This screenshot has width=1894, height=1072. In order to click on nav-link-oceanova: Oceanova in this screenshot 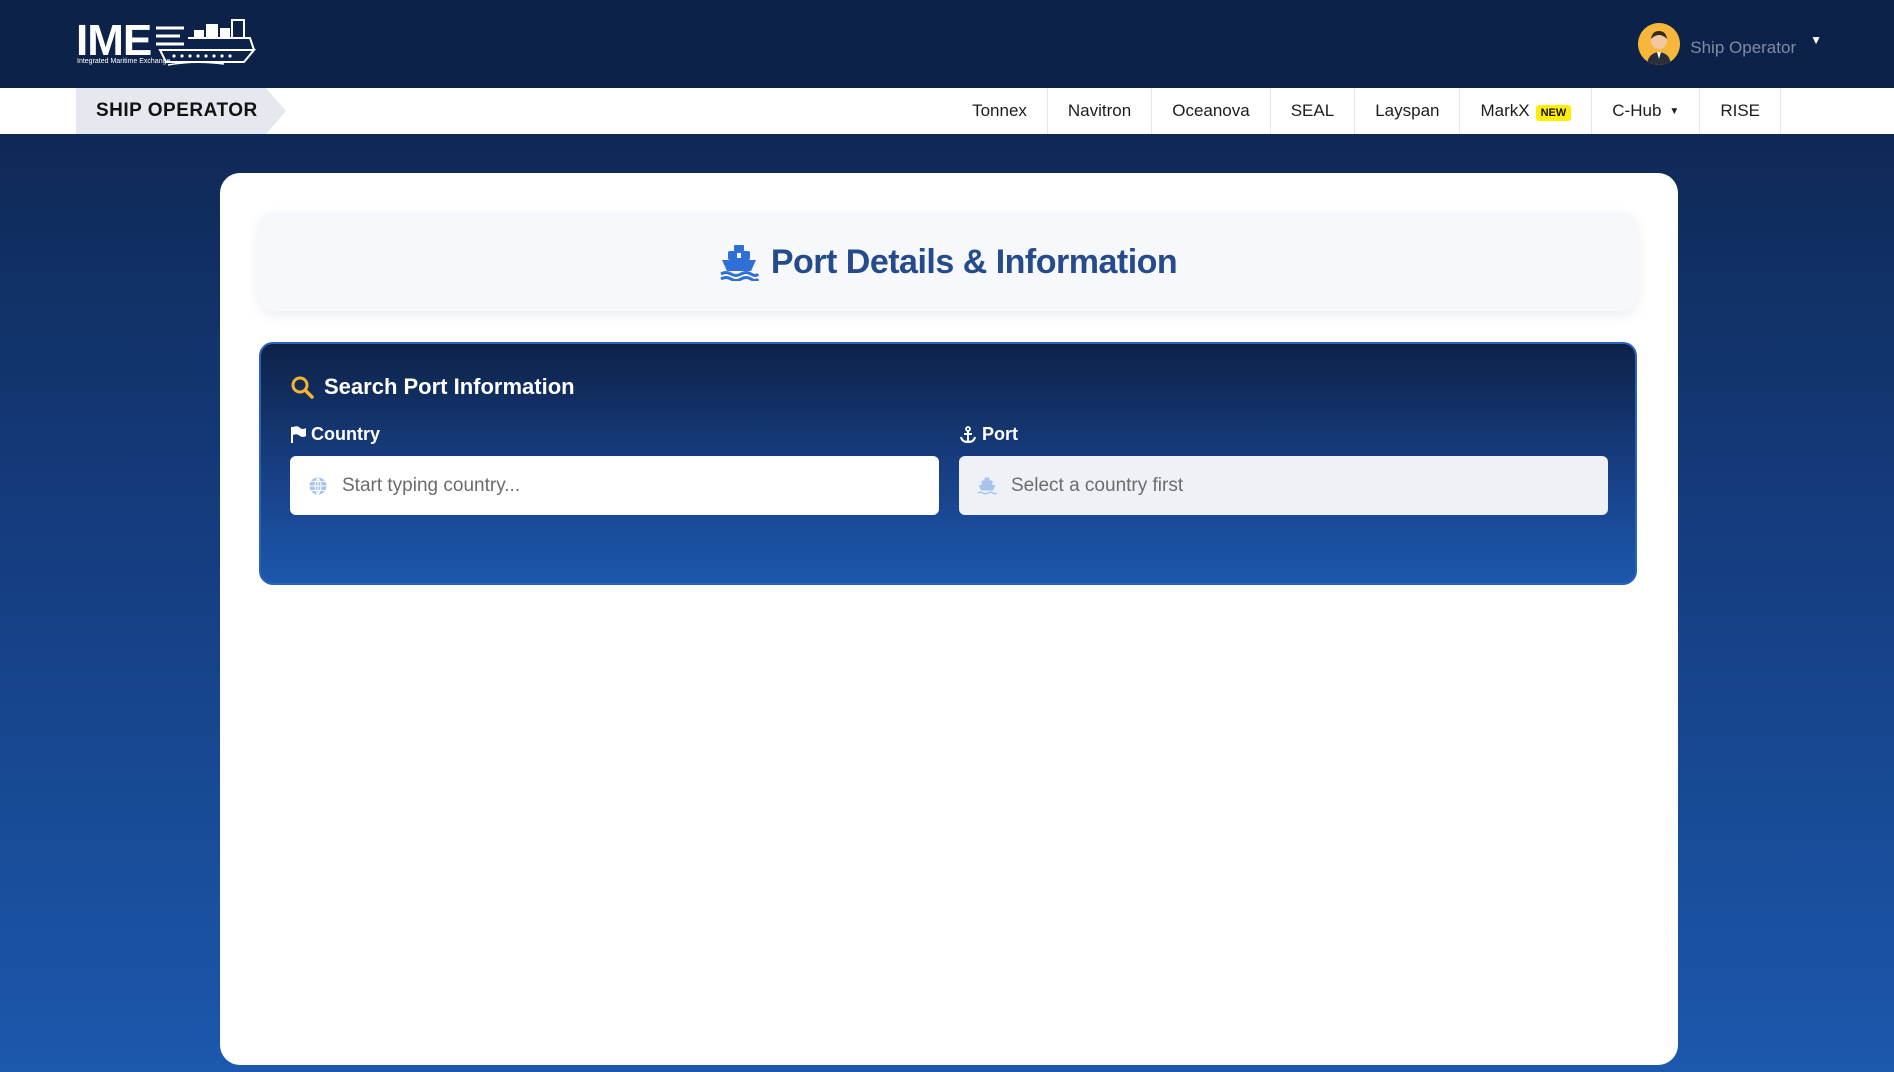, I will do `click(1211, 111)`.